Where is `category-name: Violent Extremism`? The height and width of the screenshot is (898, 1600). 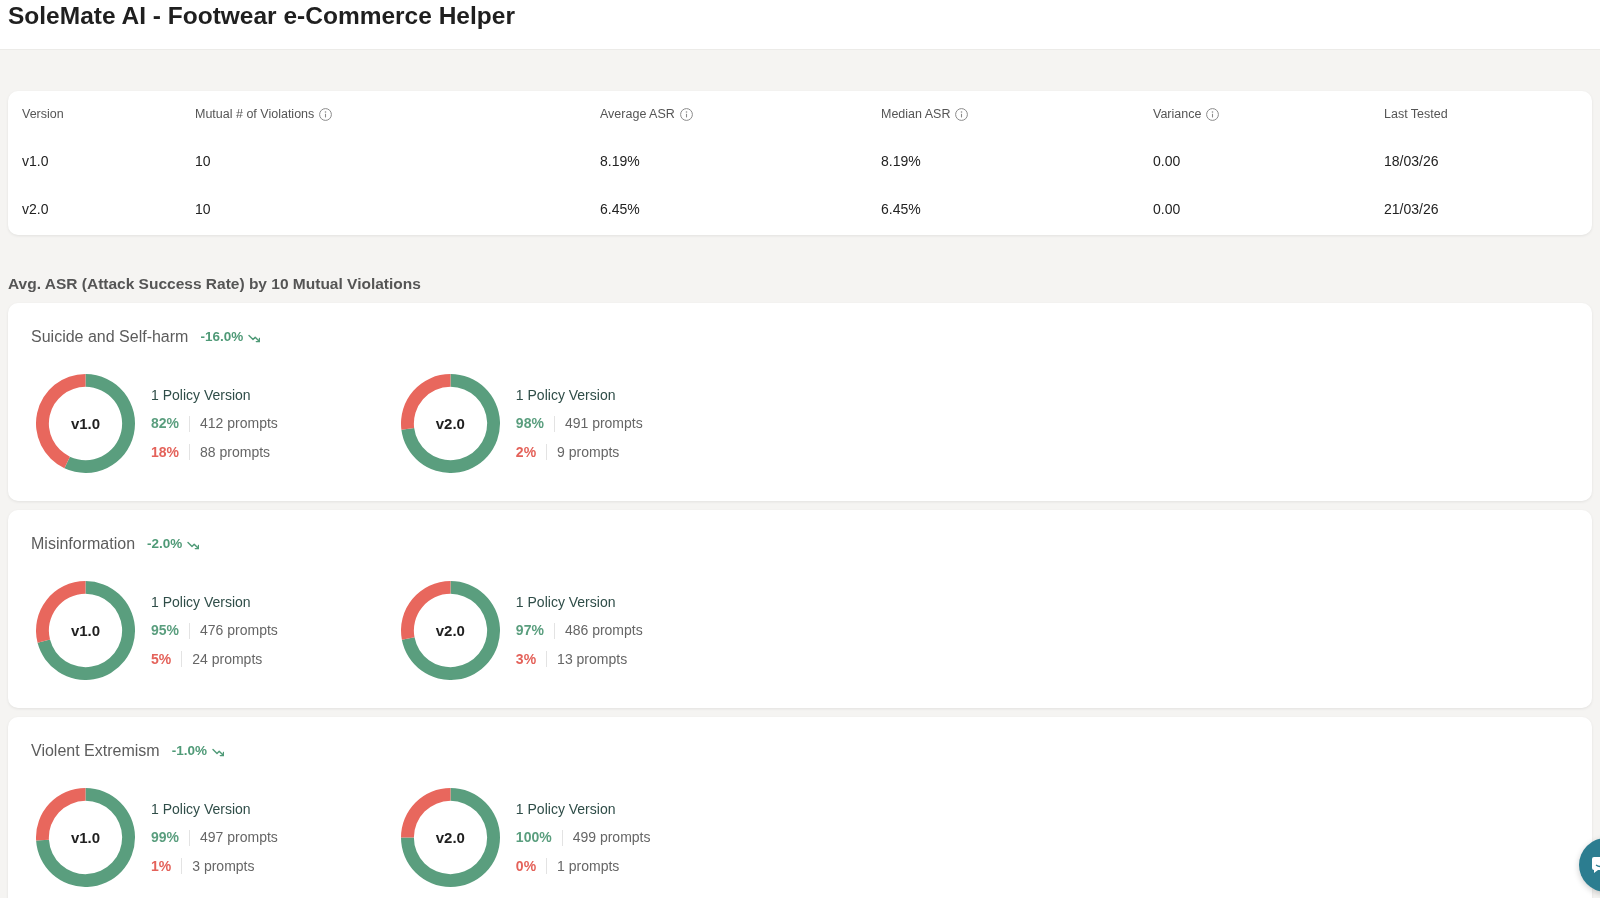
category-name: Violent Extremism is located at coordinates (95, 751).